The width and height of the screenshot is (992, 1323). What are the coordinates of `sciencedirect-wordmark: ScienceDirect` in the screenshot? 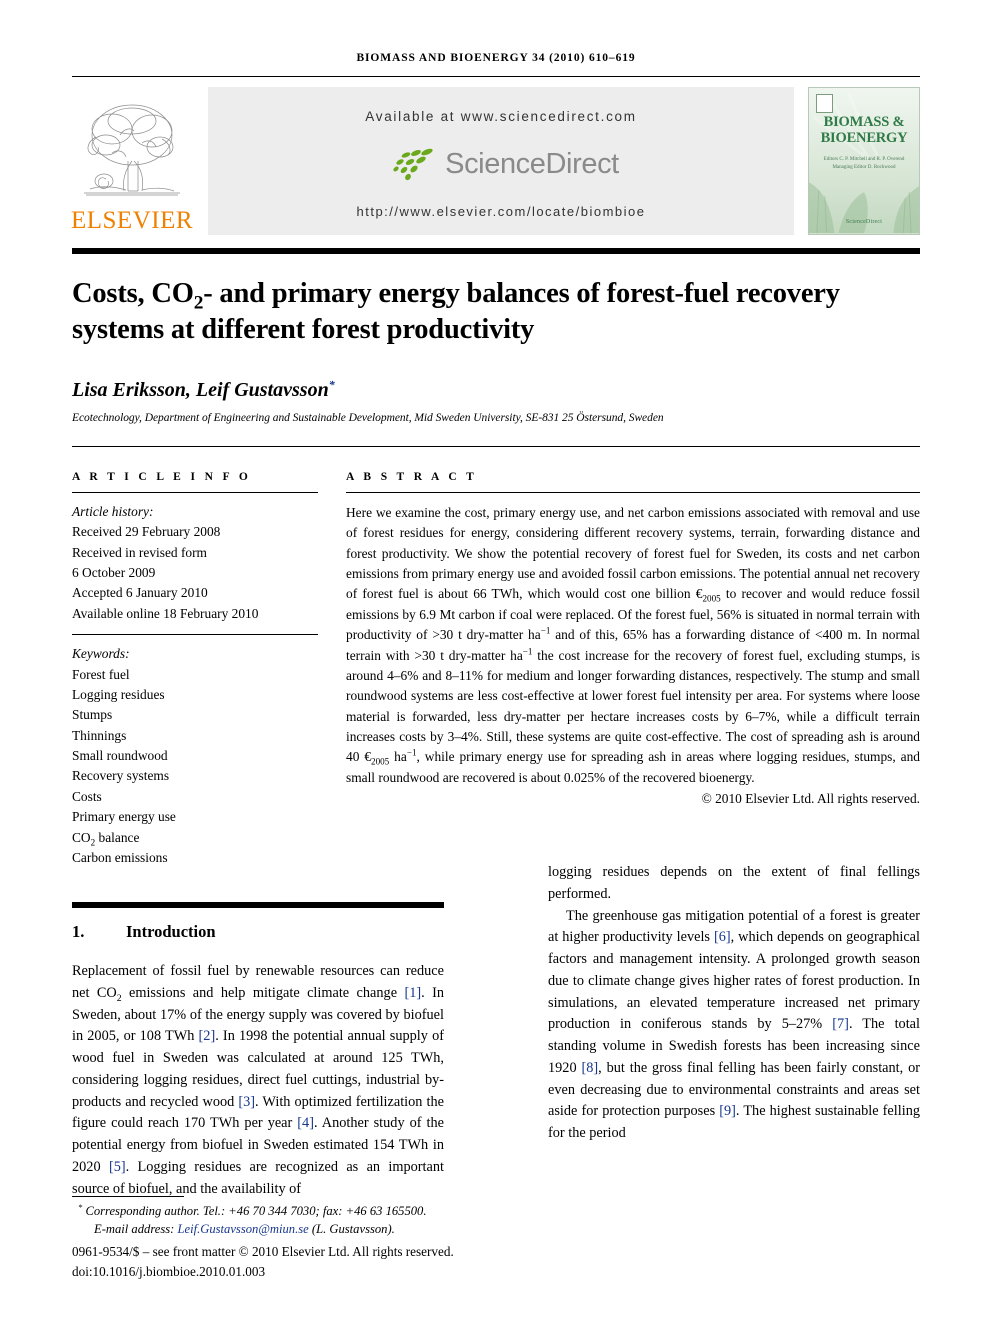 It's located at (532, 163).